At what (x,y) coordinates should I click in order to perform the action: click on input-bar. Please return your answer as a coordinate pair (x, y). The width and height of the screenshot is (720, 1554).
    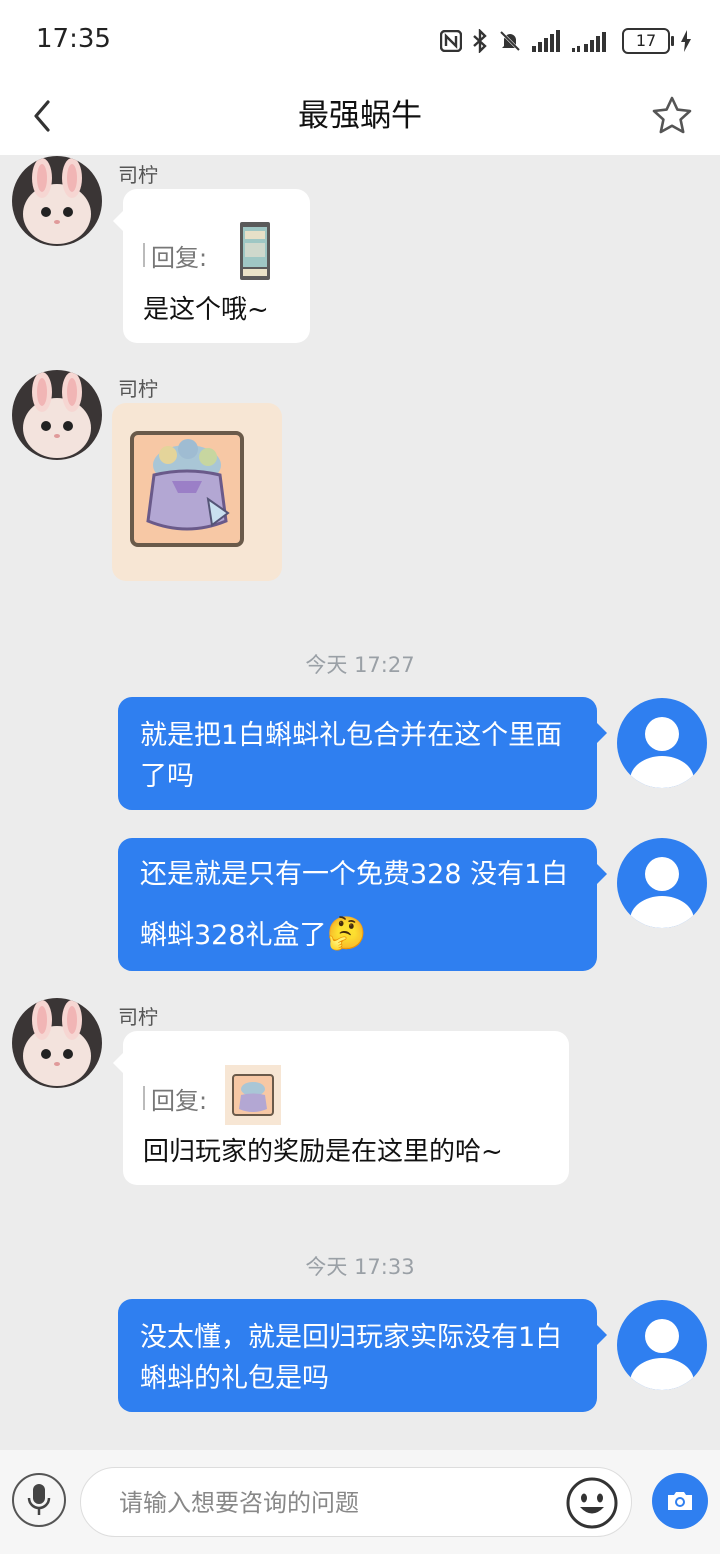
    Looking at the image, I should click on (360, 1502).